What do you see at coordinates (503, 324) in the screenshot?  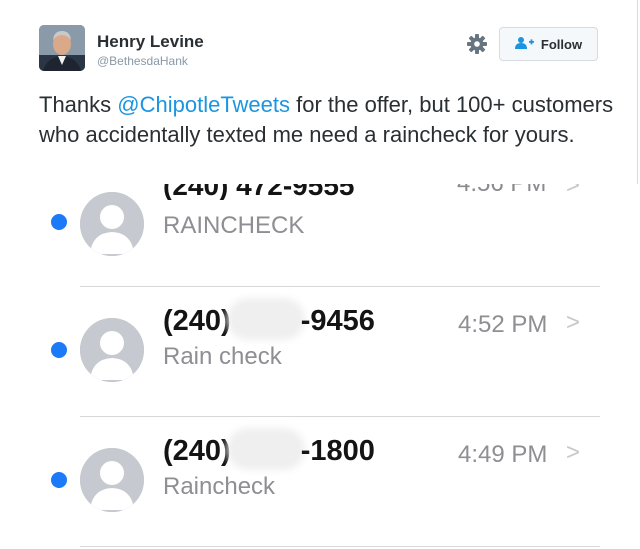 I see `thread-time: 4:52 PM` at bounding box center [503, 324].